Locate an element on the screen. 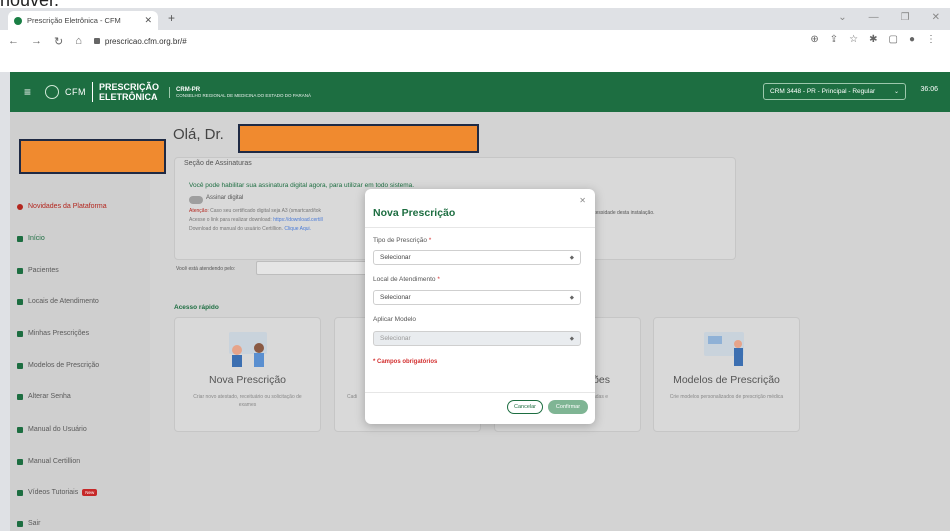 Image resolution: width=950 pixels, height=531 pixels. required-note: * Campos obrigatórios is located at coordinates (405, 362).